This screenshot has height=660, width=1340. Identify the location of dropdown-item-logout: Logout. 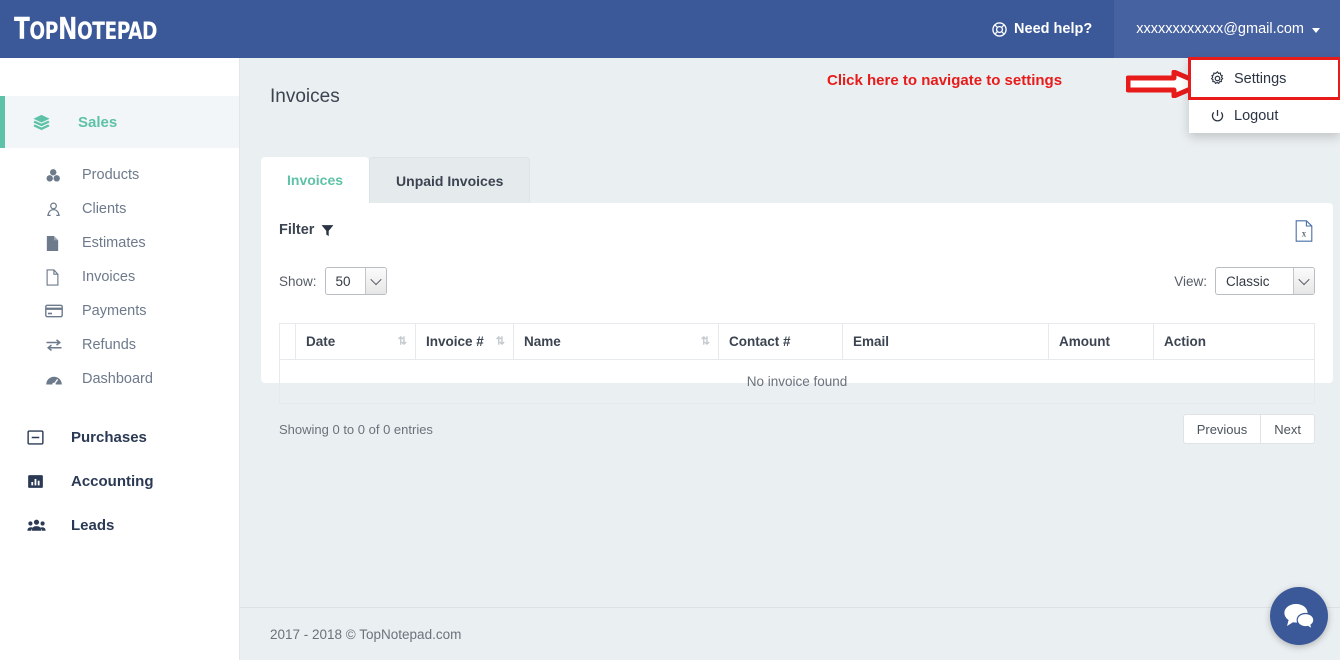
(1264, 116).